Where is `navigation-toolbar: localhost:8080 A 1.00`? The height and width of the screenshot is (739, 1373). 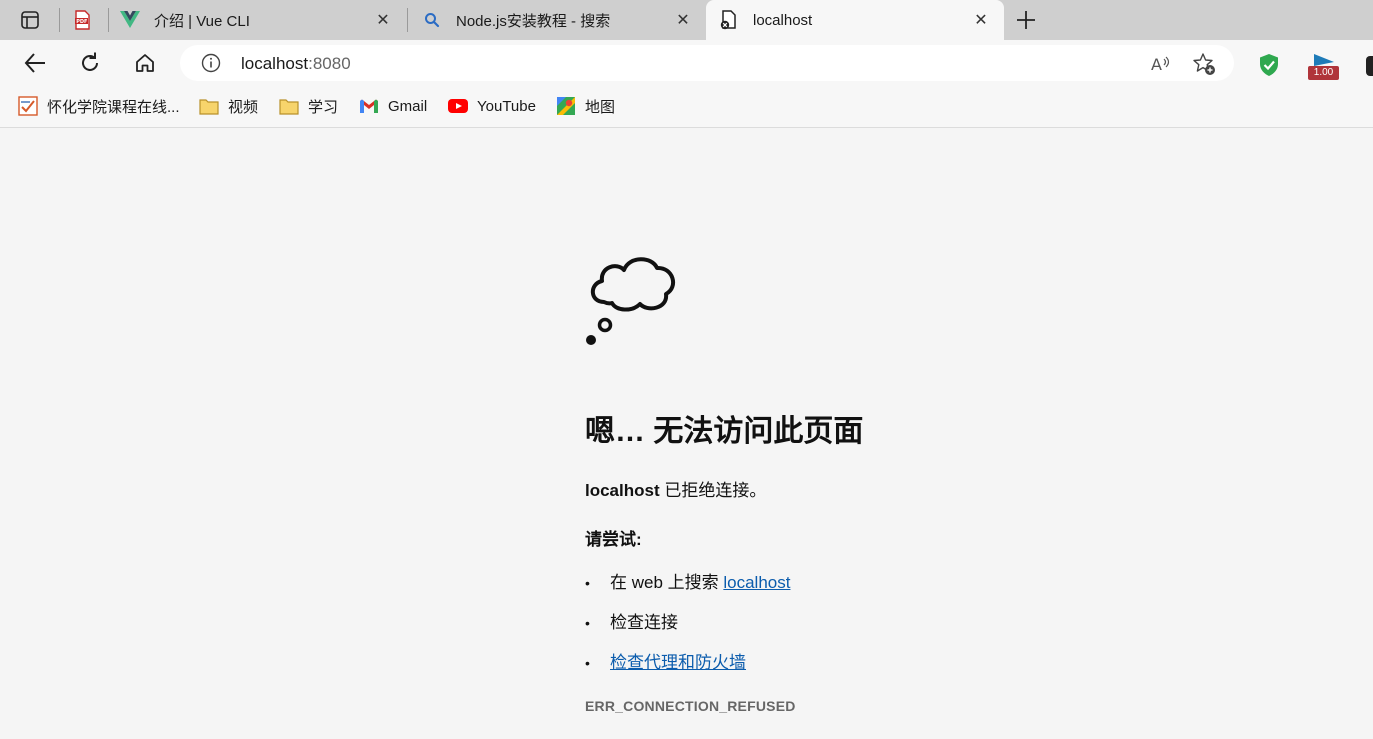 navigation-toolbar: localhost:8080 A 1.00 is located at coordinates (686, 63).